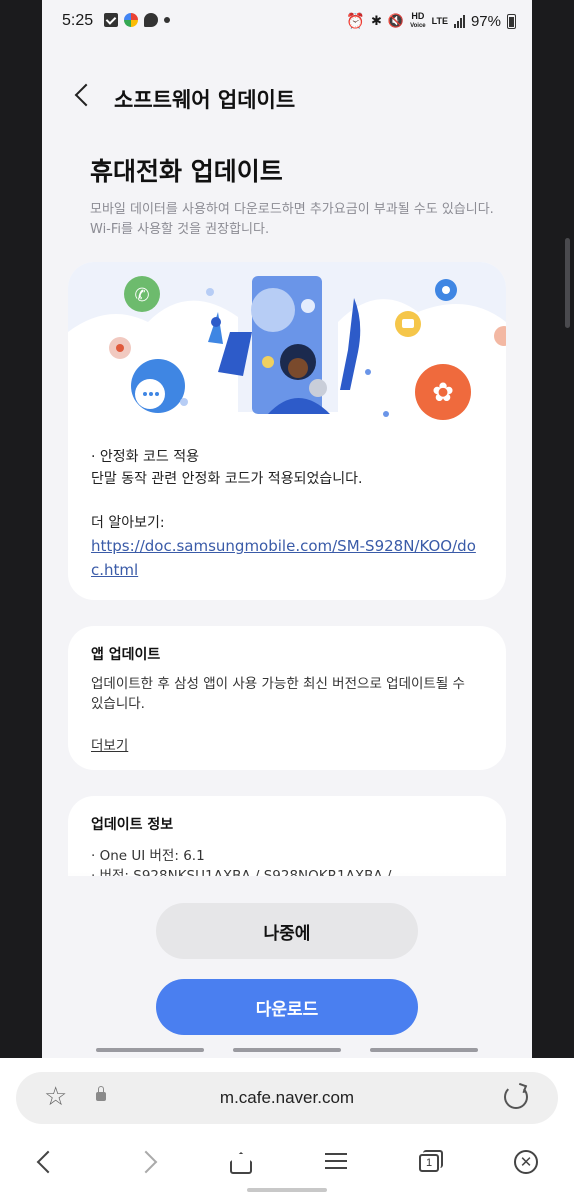 This screenshot has height=1200, width=574. What do you see at coordinates (148, 856) in the screenshot?
I see `one-ui-version: · One UI 버전: 6.1` at bounding box center [148, 856].